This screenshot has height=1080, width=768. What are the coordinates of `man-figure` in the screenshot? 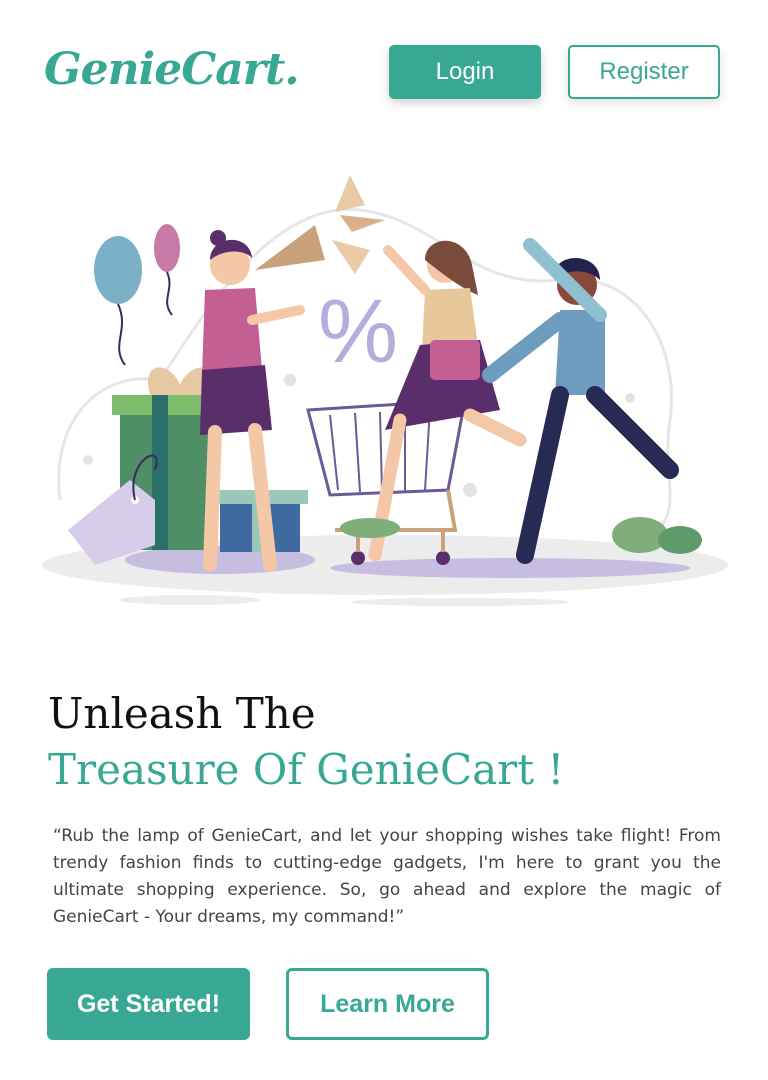 It's located at (580, 401).